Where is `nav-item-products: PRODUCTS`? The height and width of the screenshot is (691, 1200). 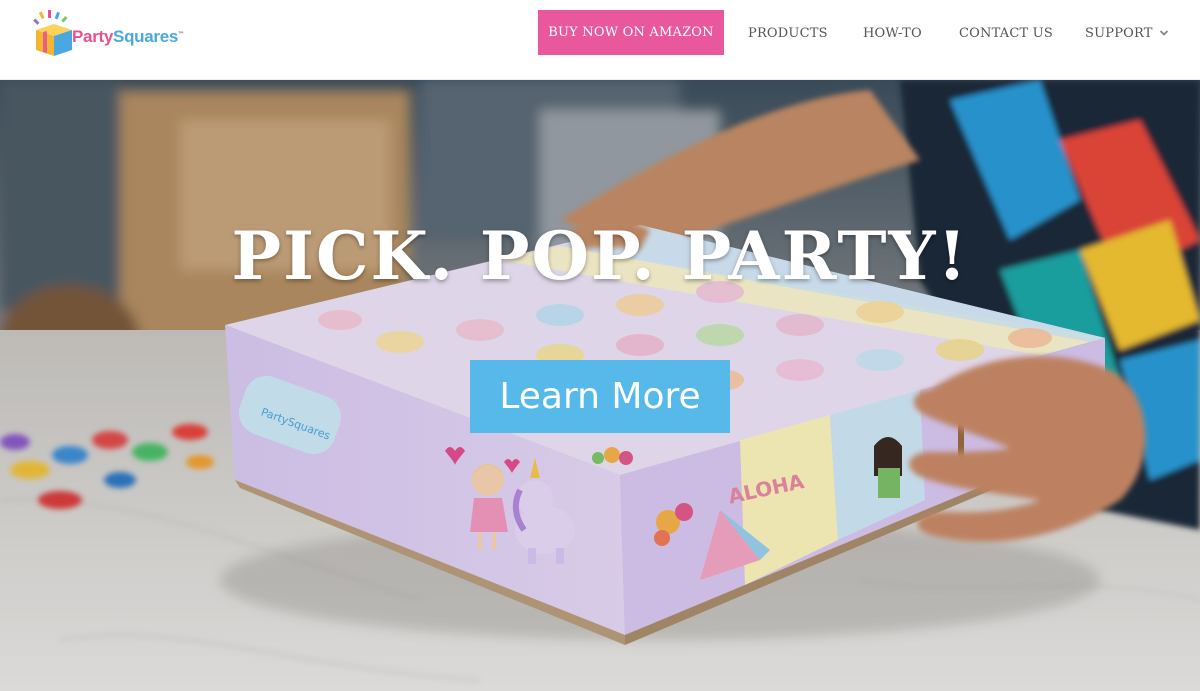 nav-item-products: PRODUCTS is located at coordinates (788, 33).